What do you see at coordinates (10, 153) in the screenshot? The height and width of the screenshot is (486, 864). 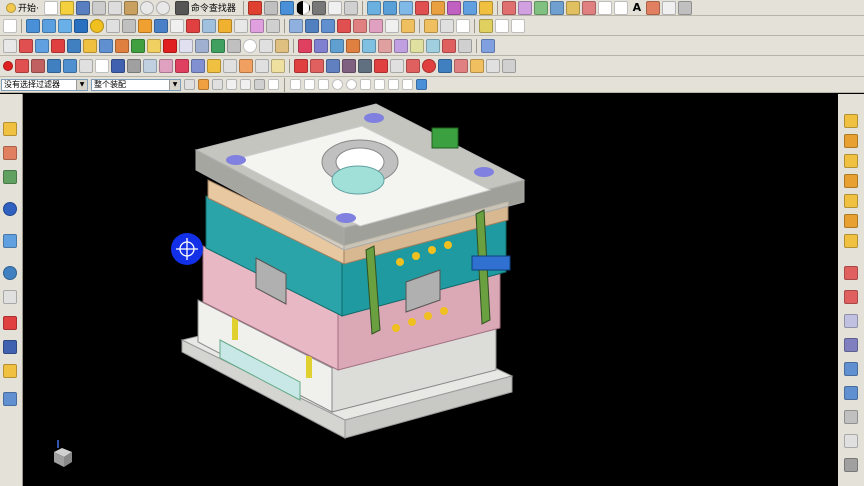 I see `constraint-navigator-icon` at bounding box center [10, 153].